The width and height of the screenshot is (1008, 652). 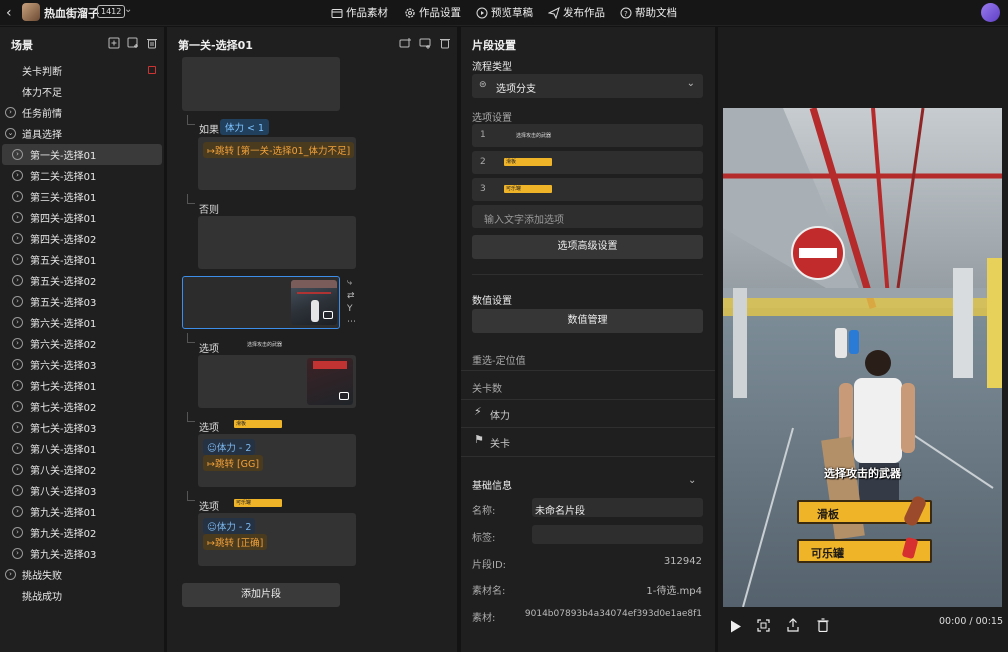 I want to click on swap-icon: ⇄, so click(x=353, y=297).